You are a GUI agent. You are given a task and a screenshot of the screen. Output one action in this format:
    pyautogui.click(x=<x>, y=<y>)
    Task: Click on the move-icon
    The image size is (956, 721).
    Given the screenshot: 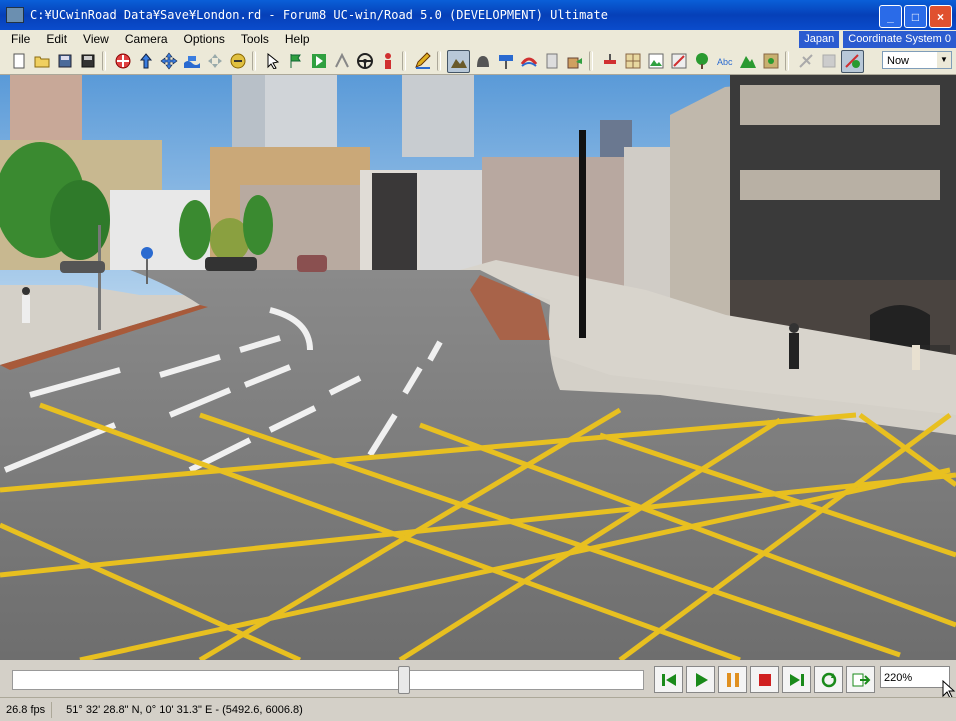 What is the action you would take?
    pyautogui.click(x=168, y=61)
    